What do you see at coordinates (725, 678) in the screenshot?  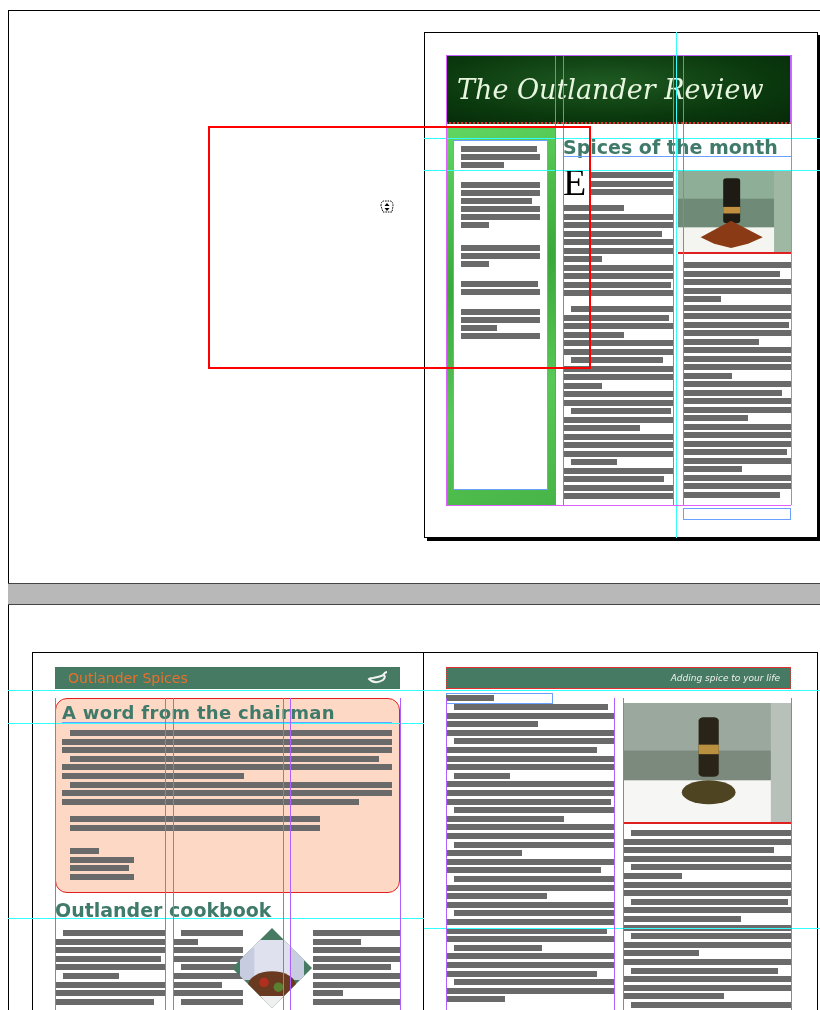 I see `tagline: Adding spice to your life` at bounding box center [725, 678].